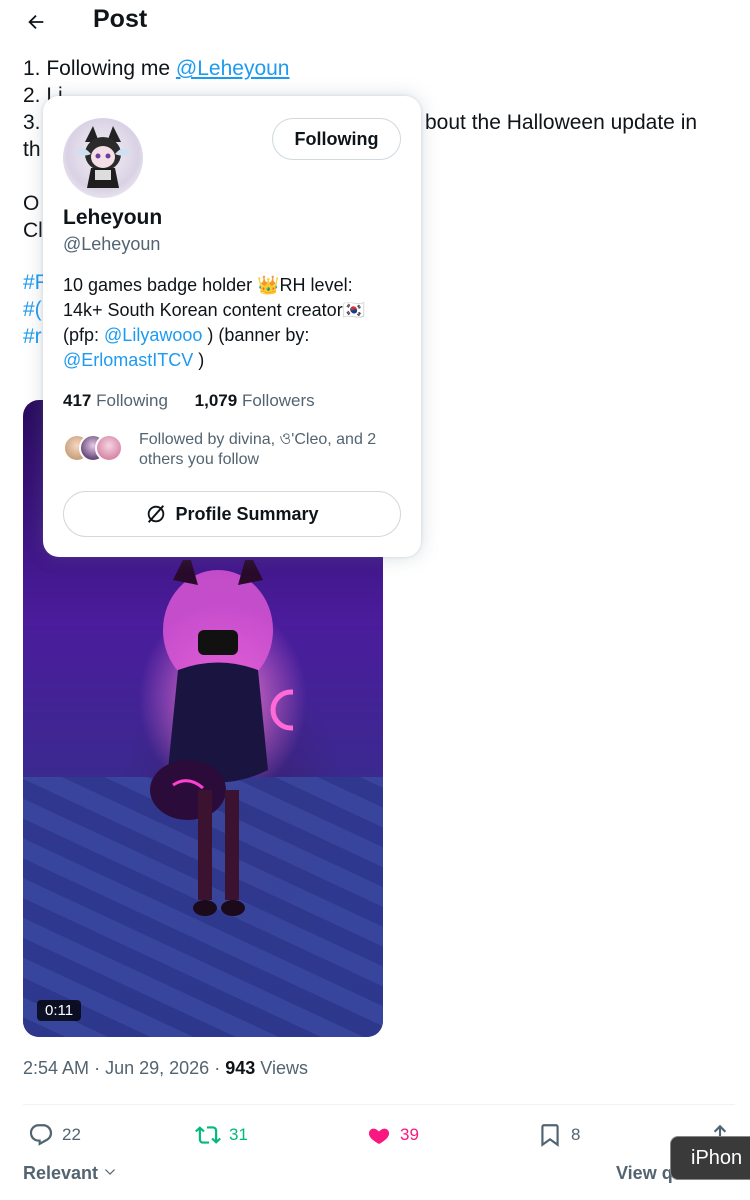 Image resolution: width=750 pixels, height=1200 pixels. Describe the element at coordinates (214, 310) in the screenshot. I see `bio-line-2: 14k+ South Korean content creator🇰🇷` at that location.